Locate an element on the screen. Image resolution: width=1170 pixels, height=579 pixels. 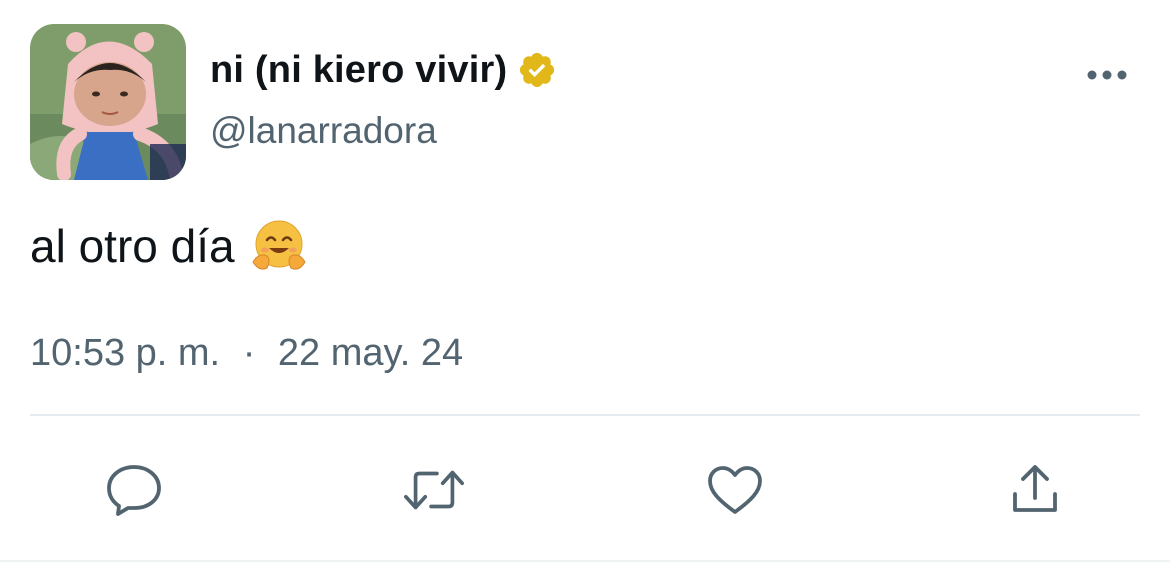
more-dots-icon is located at coordinates (1107, 75).